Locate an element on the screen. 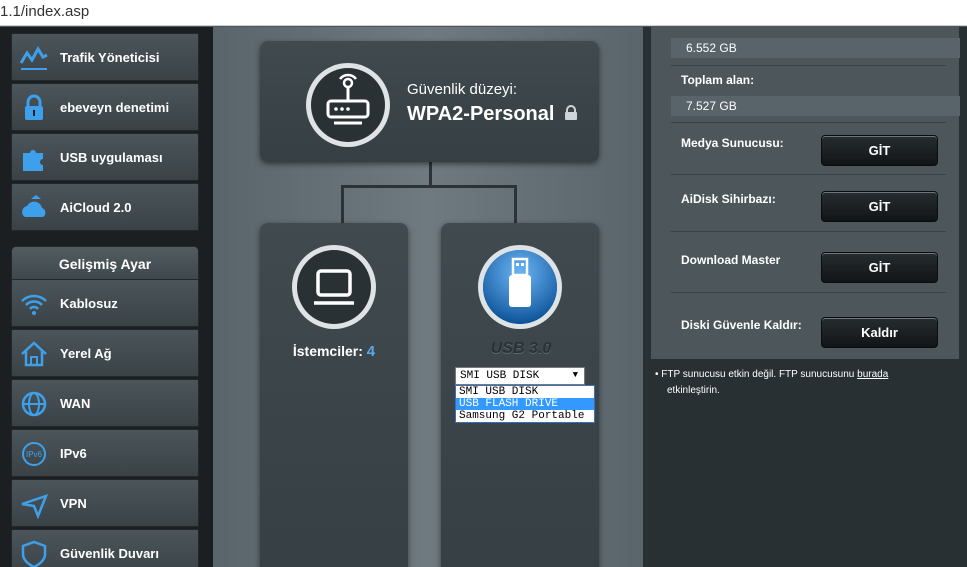 The height and width of the screenshot is (567, 967). sidebar-item-label: IPv6 is located at coordinates (73, 453).